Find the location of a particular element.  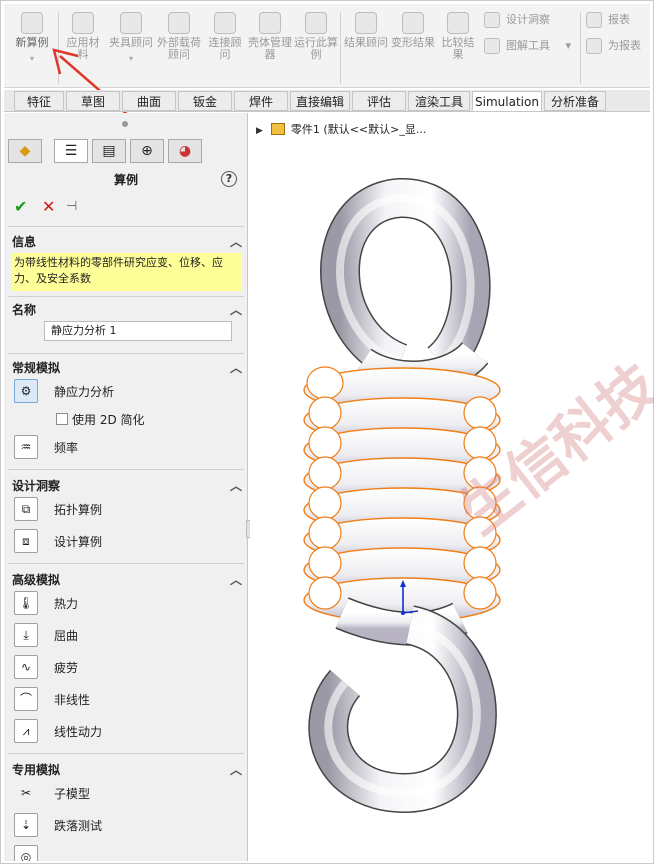

run-study-button: 运行此算例 is located at coordinates (316, 47).